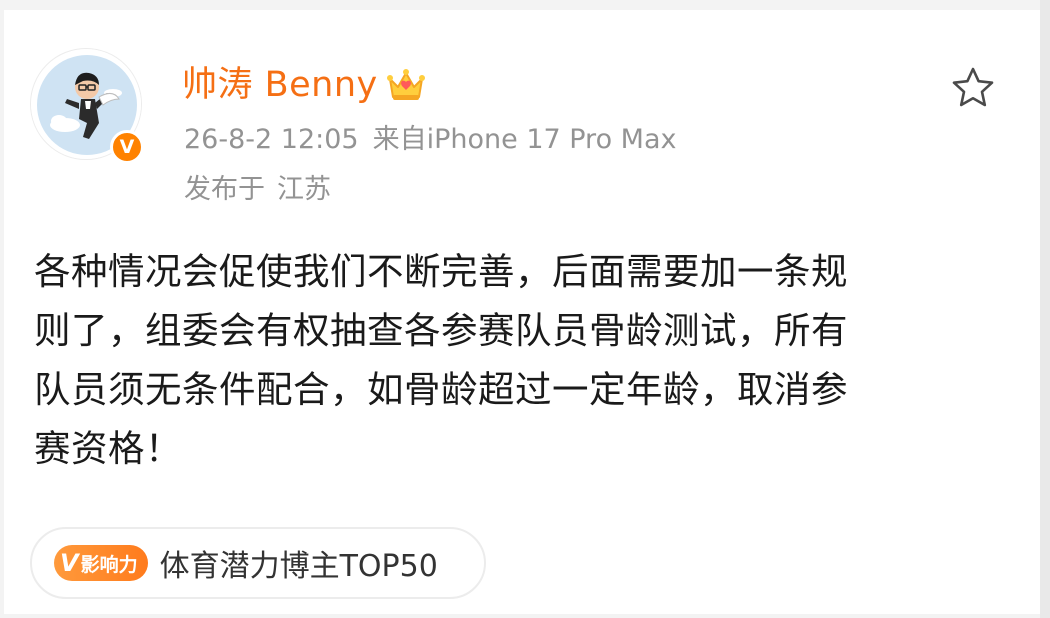  What do you see at coordinates (224, 189) in the screenshot?
I see `location-prefix: 发布于` at bounding box center [224, 189].